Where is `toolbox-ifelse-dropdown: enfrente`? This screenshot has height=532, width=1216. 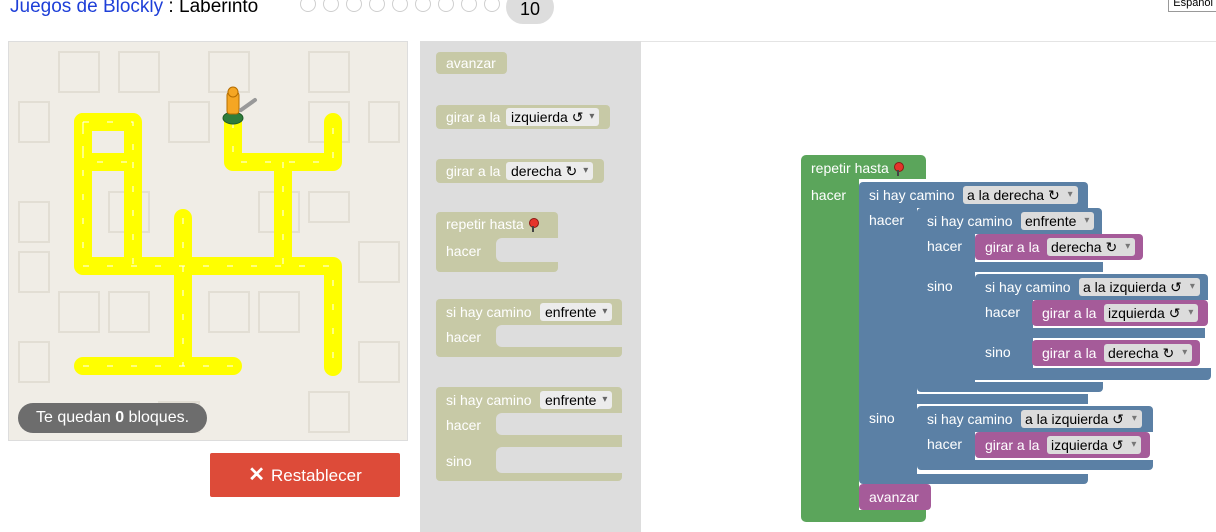
toolbox-ifelse-dropdown: enfrente is located at coordinates (576, 400).